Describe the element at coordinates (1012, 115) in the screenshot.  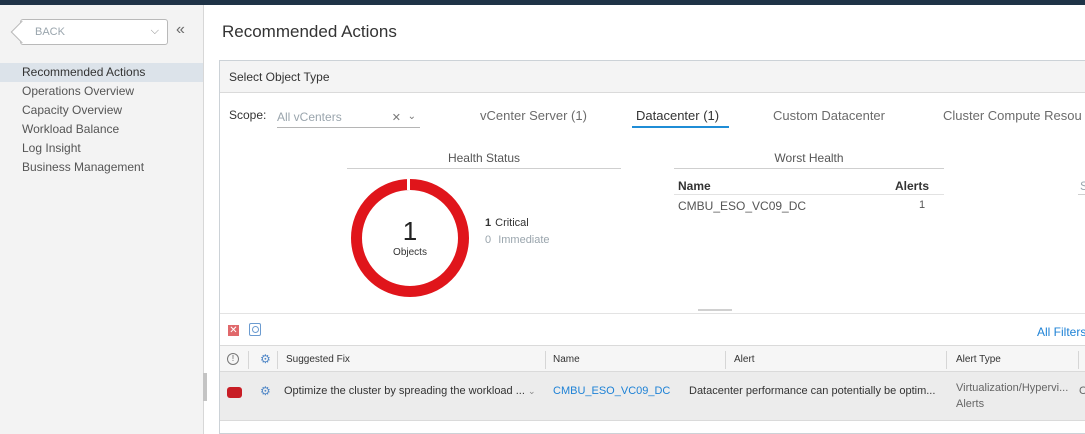
I see `tab-cluster-compute-resource: Cluster Compute Resou` at that location.